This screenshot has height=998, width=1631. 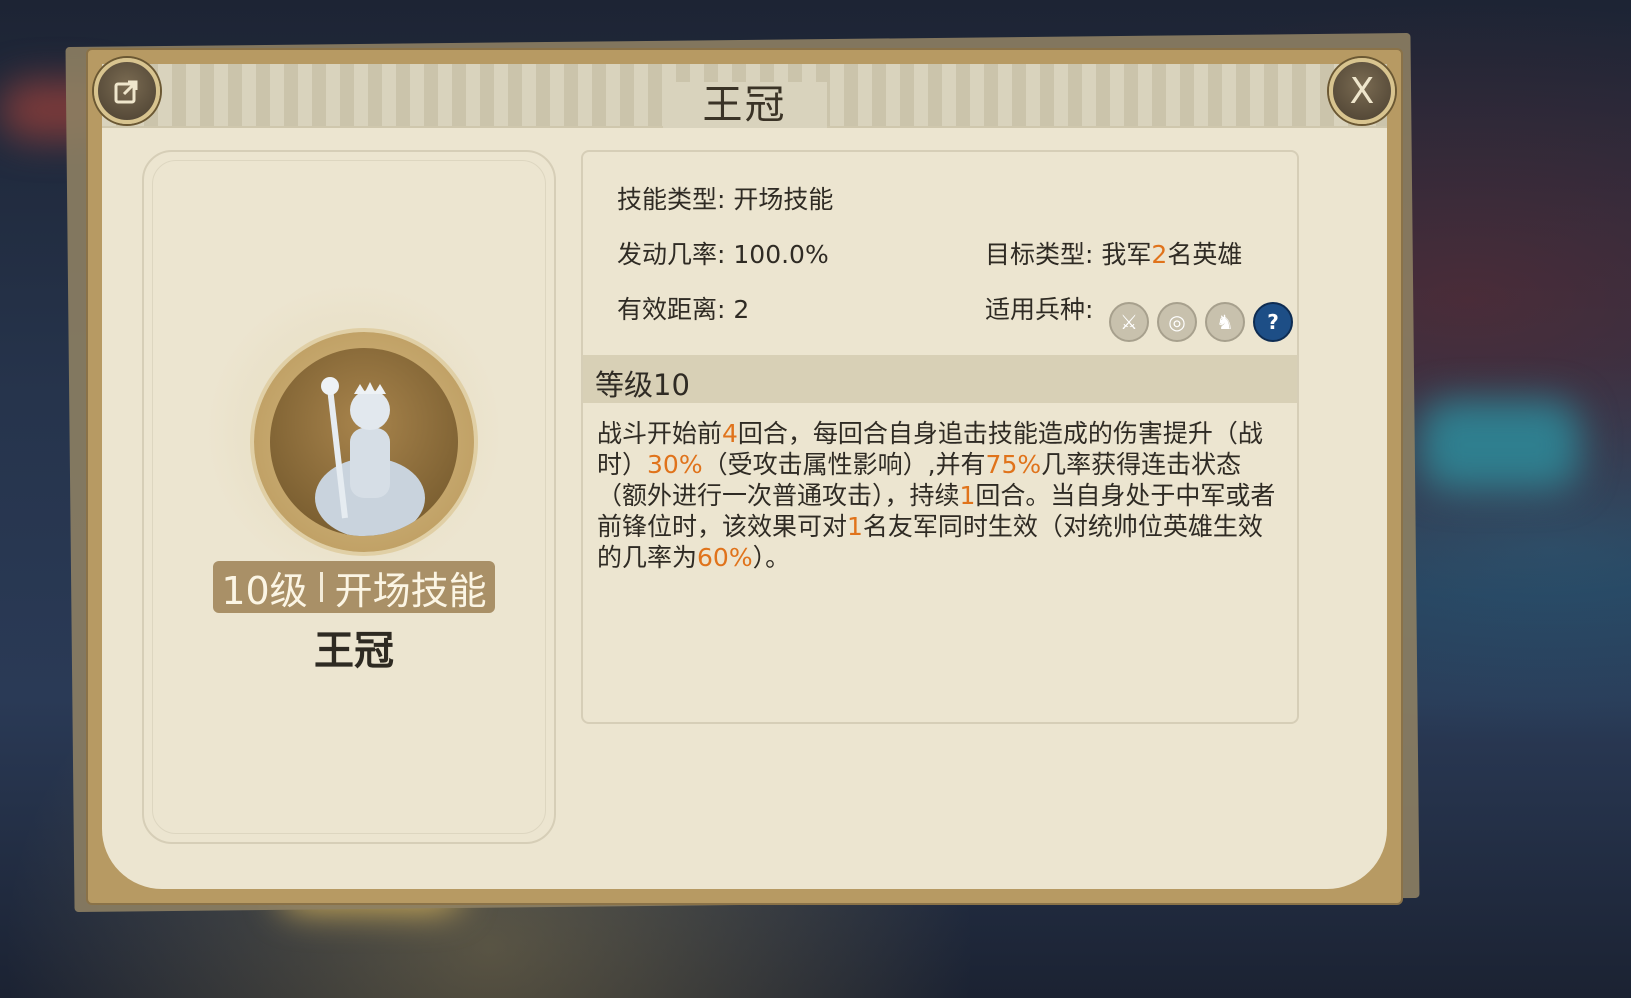 I want to click on close-button: X, so click(x=1362, y=91).